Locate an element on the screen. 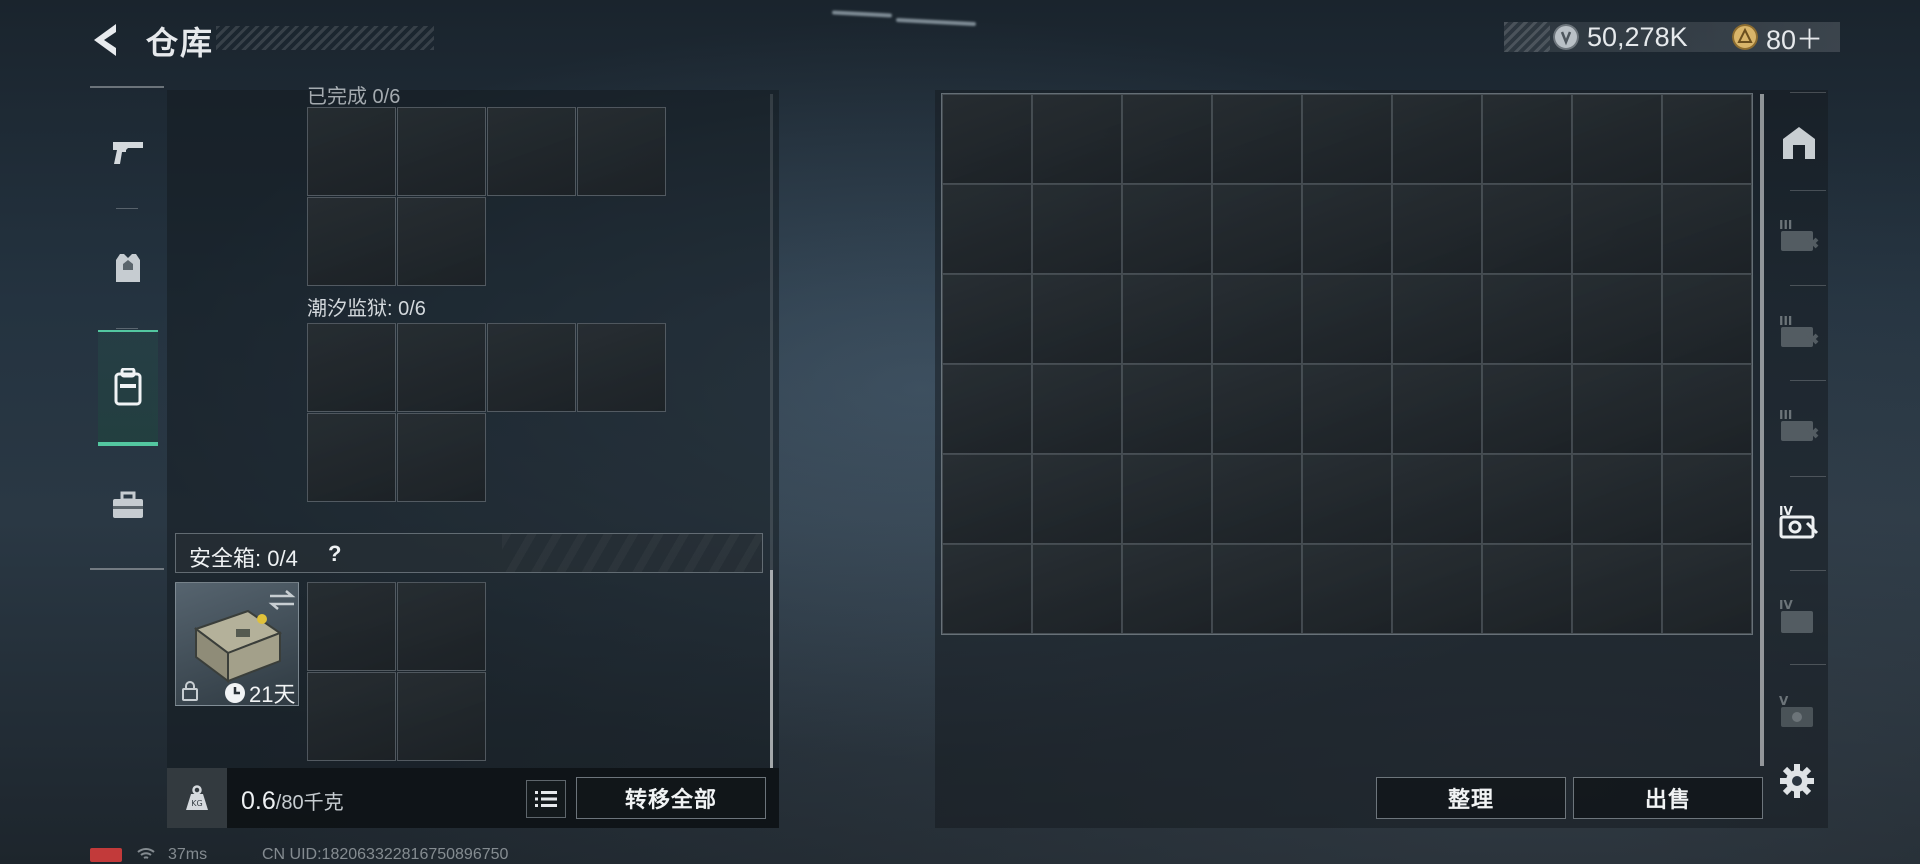 The height and width of the screenshot is (864, 1920). stash-tab-main is located at coordinates (1799, 143).